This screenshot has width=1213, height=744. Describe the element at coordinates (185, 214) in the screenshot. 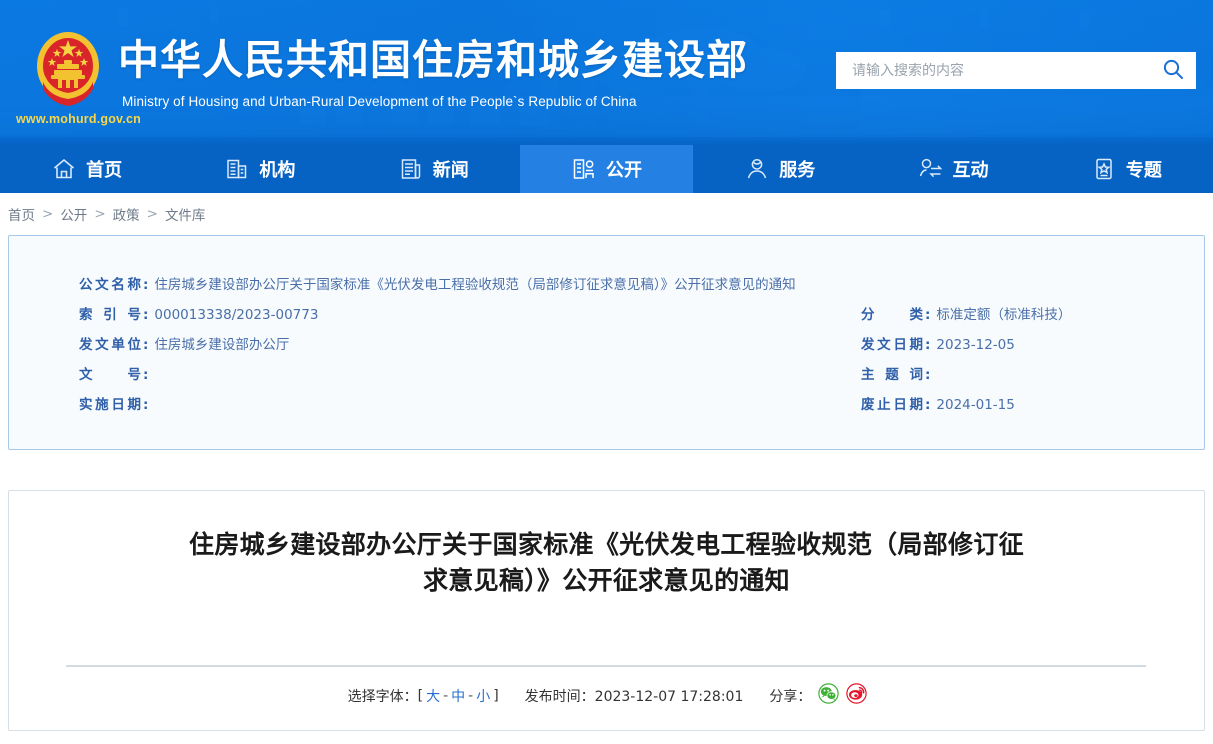

I see `breadcrumb-item-documents: 文件库` at that location.